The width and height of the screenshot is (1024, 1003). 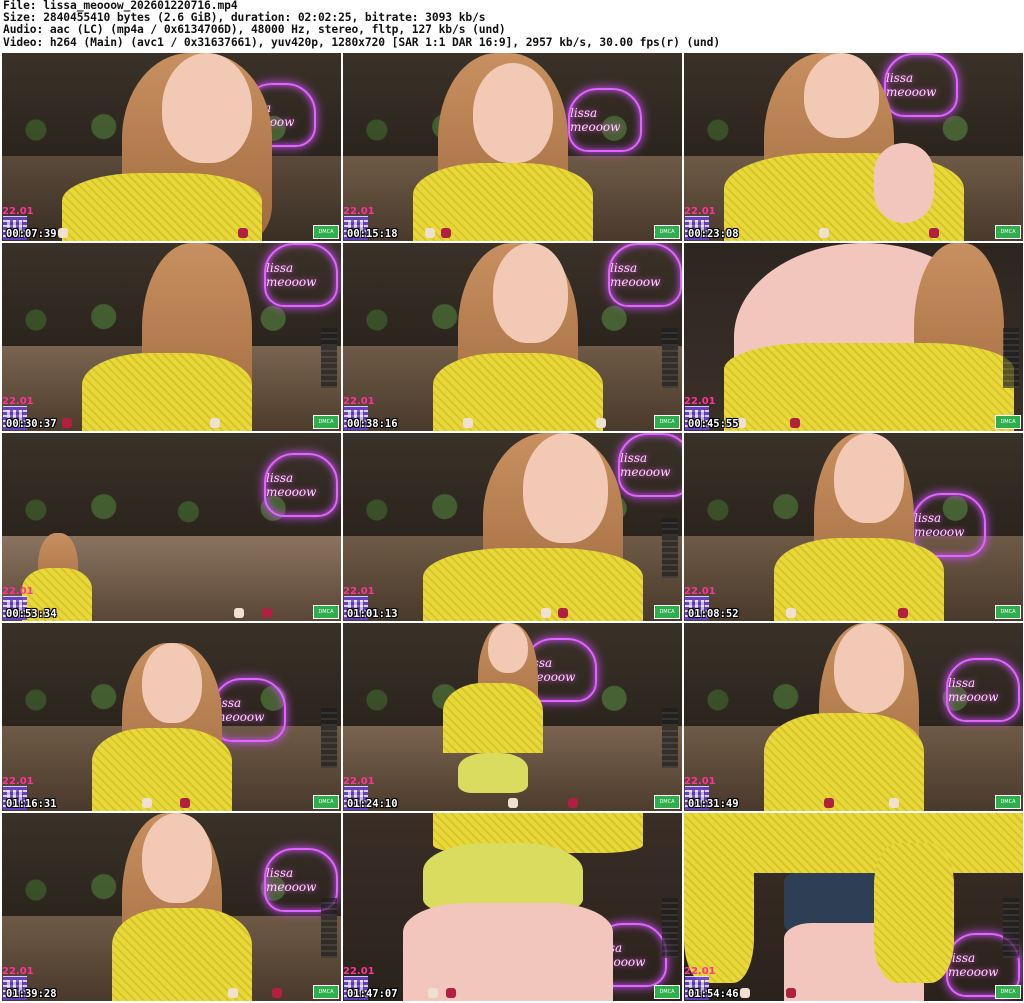 I want to click on timestamp: 01:08:52, so click(x=713, y=614).